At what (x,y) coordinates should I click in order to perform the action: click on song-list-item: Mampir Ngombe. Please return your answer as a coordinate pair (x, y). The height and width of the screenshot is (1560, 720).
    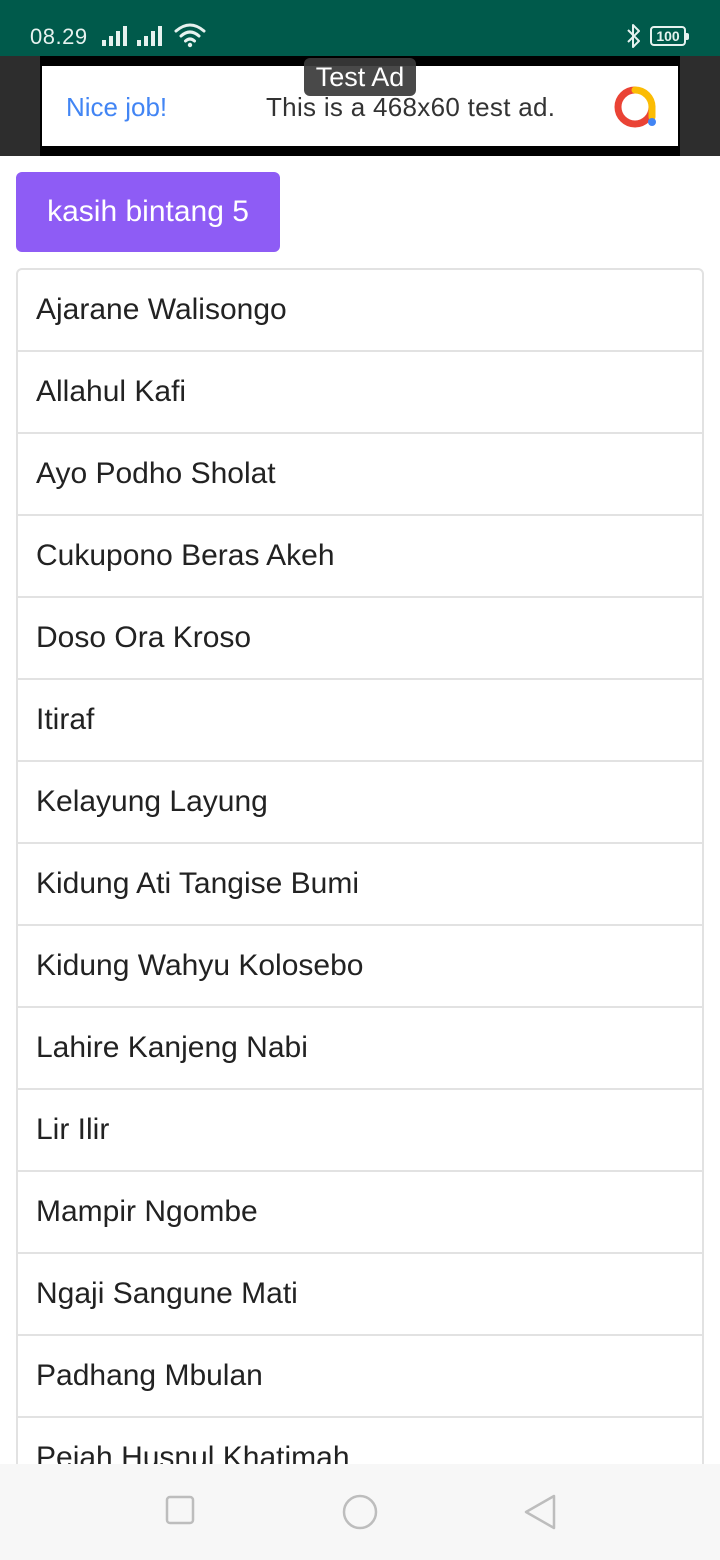
    Looking at the image, I should click on (360, 1213).